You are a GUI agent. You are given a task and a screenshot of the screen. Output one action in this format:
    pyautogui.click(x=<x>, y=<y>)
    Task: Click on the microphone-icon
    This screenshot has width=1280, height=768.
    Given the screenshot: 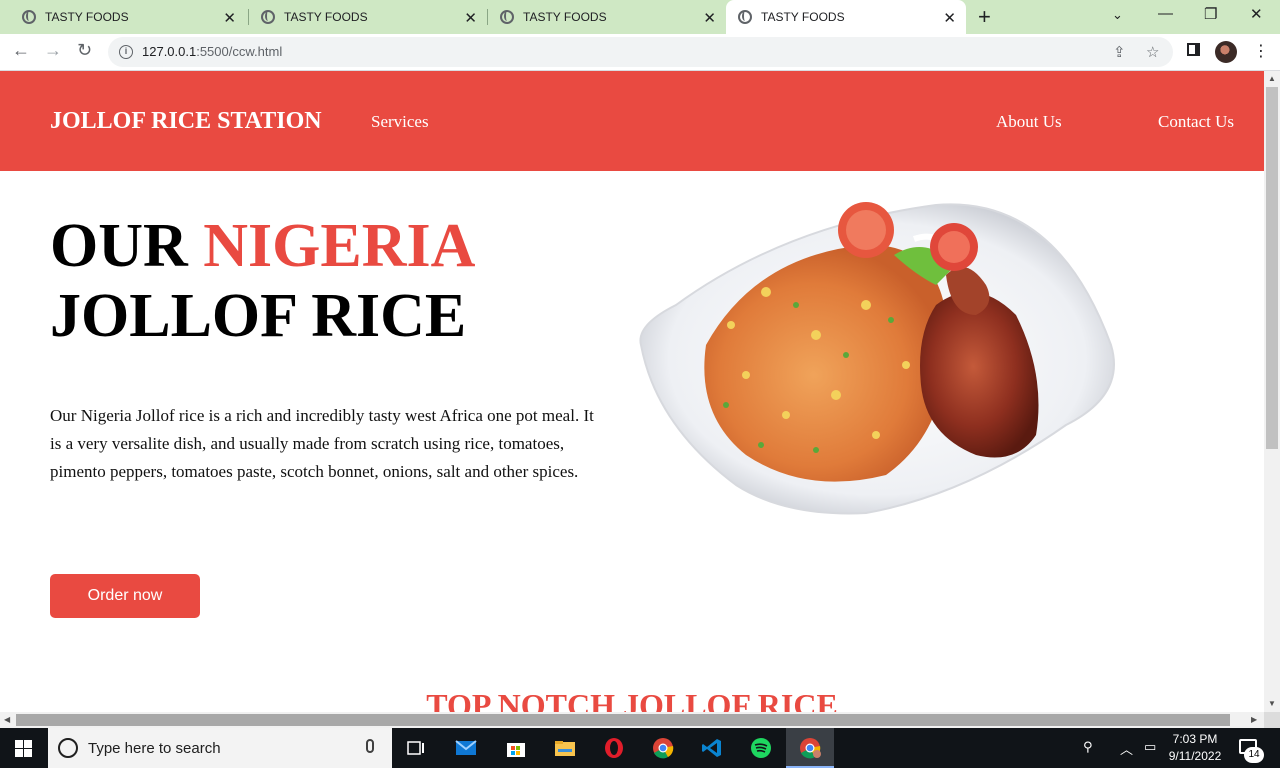 What is the action you would take?
    pyautogui.click(x=370, y=746)
    